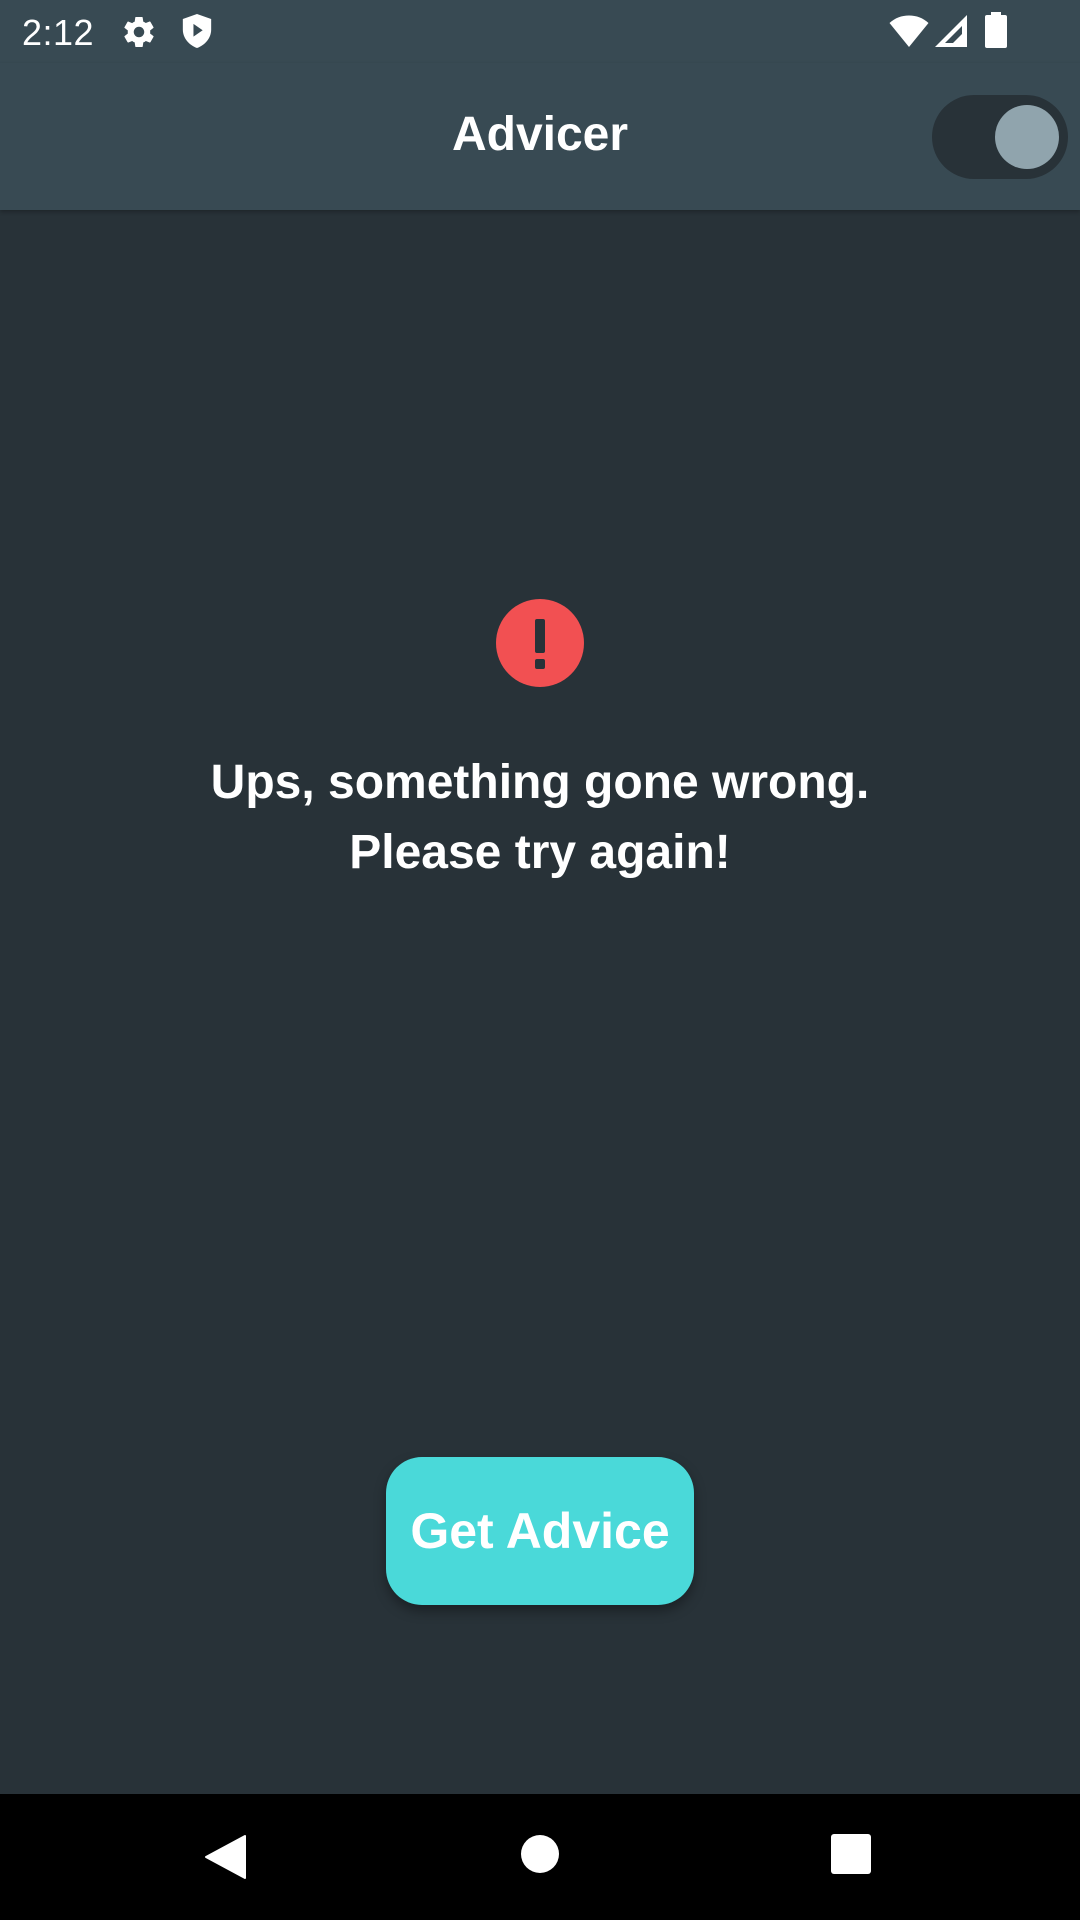  I want to click on navigation-bar, so click(540, 1857).